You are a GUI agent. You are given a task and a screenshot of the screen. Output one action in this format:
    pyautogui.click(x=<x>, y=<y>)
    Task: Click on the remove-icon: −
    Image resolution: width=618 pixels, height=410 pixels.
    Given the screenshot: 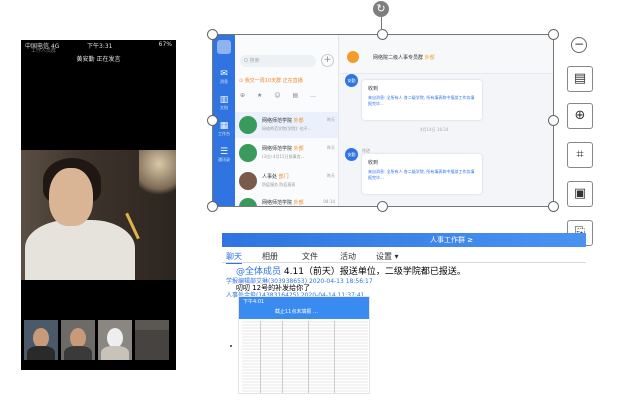 What is the action you would take?
    pyautogui.click(x=579, y=45)
    